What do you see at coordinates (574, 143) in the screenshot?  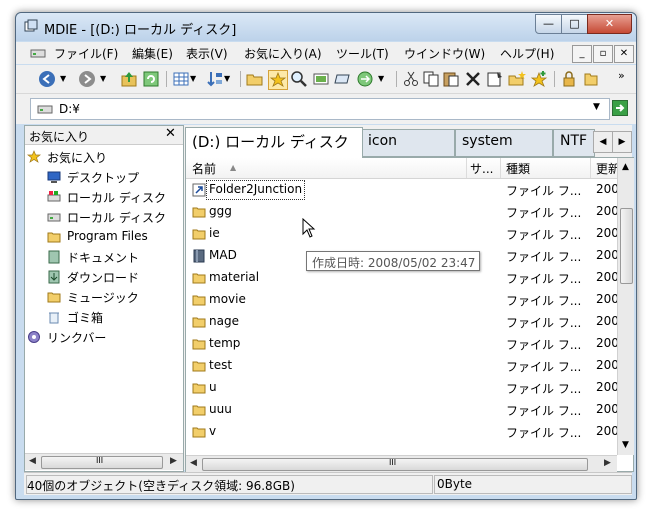 I see `tab-ntf: NTF` at bounding box center [574, 143].